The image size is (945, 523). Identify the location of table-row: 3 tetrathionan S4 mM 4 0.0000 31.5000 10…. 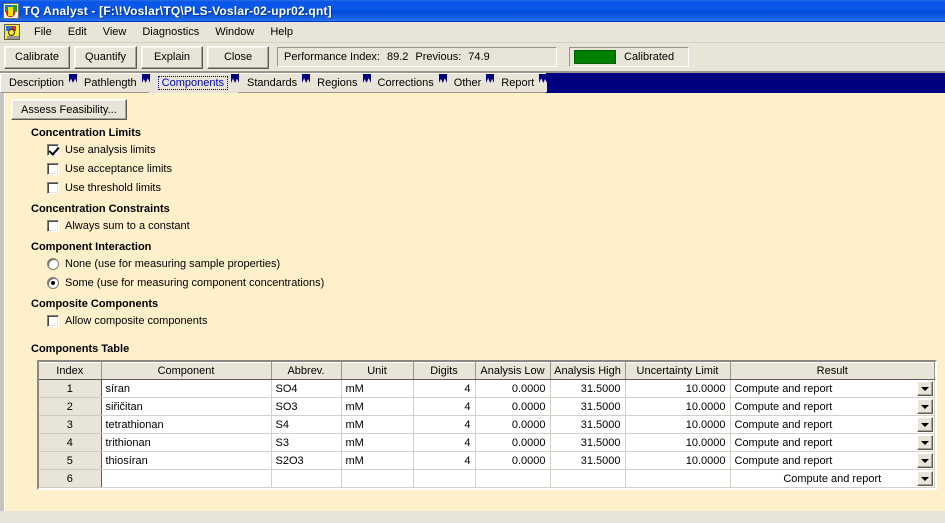
(487, 424).